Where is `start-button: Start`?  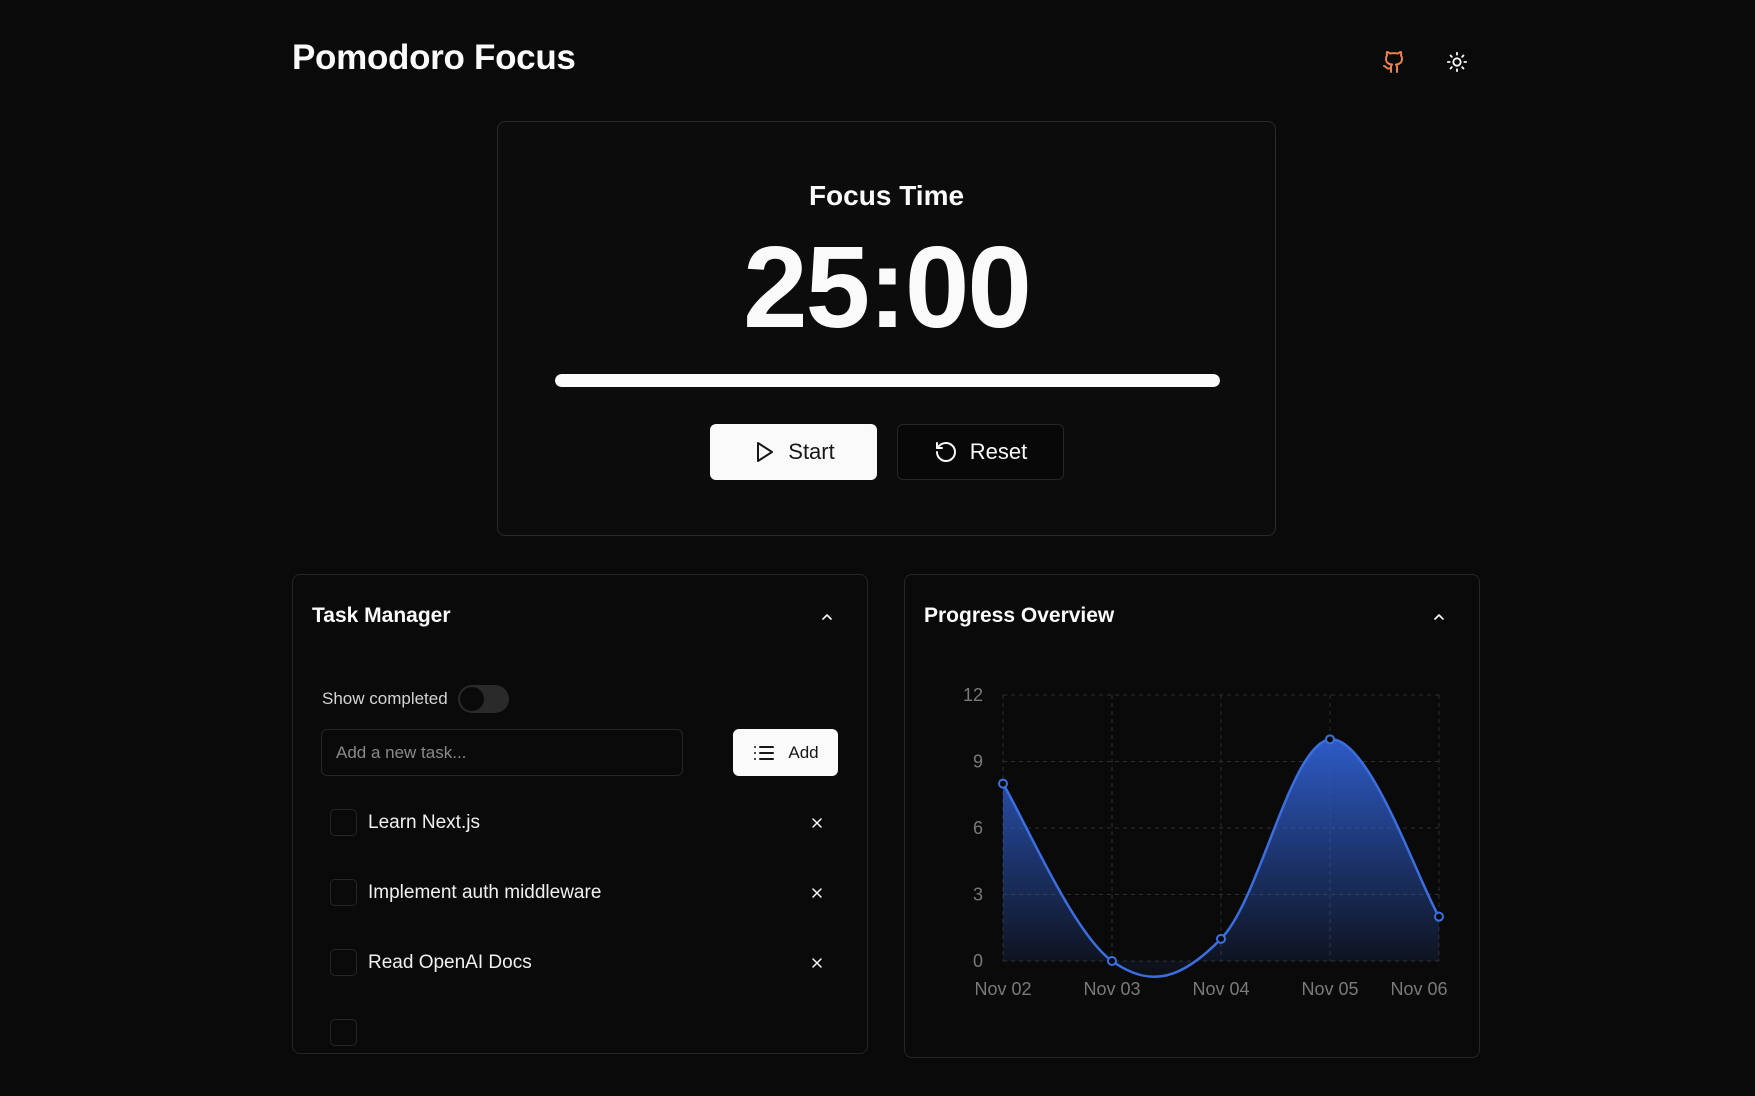
start-button: Start is located at coordinates (793, 452).